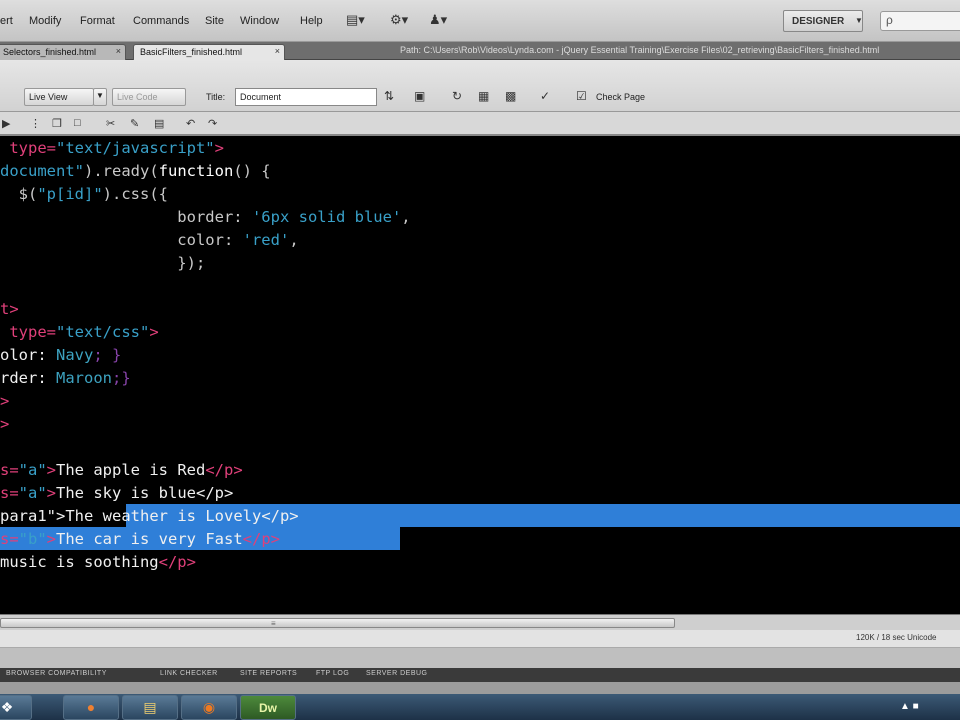 The image size is (960, 720). Describe the element at coordinates (63, 52) in the screenshot. I see `tab-selectors-finished: Selectors_finished.html ×` at that location.